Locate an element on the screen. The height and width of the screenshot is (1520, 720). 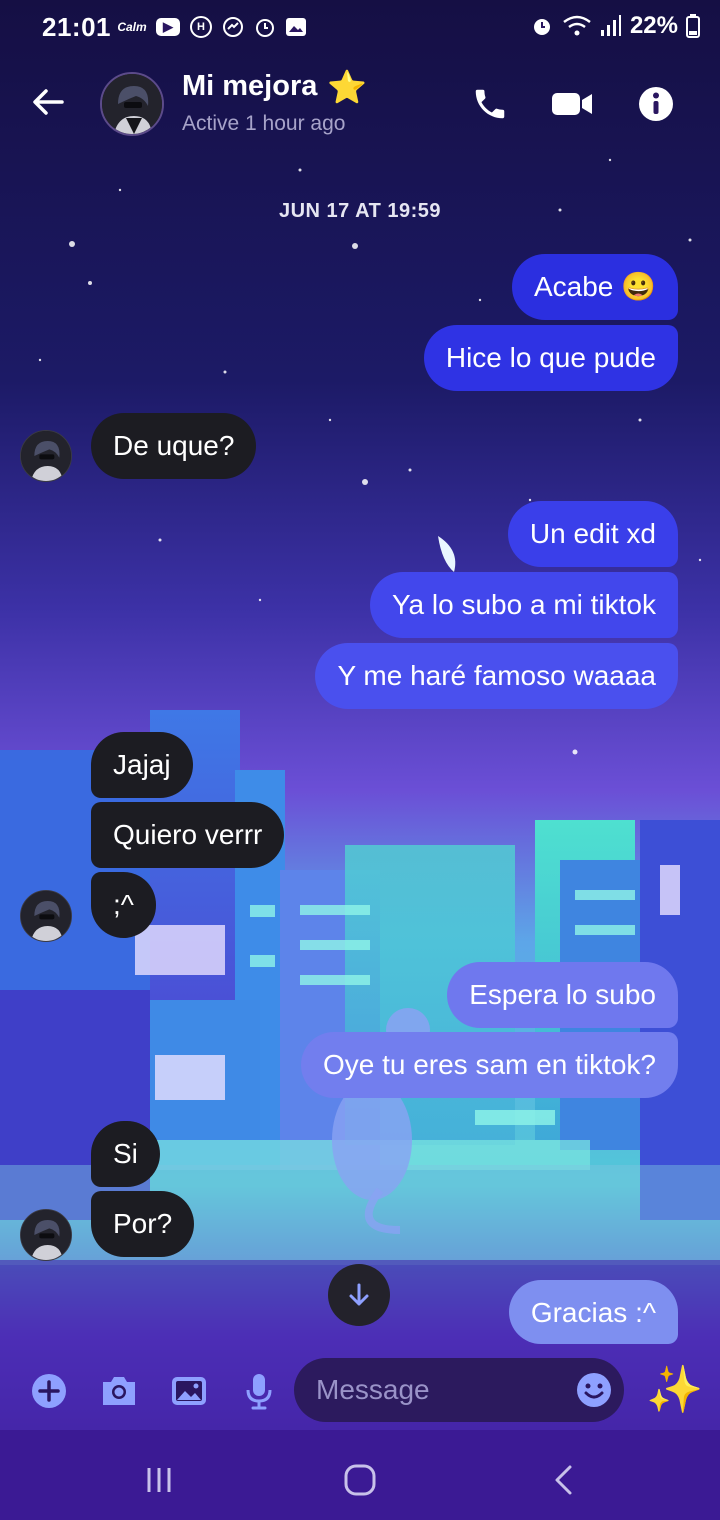
youtube-icon: ▶ is located at coordinates (168, 27).